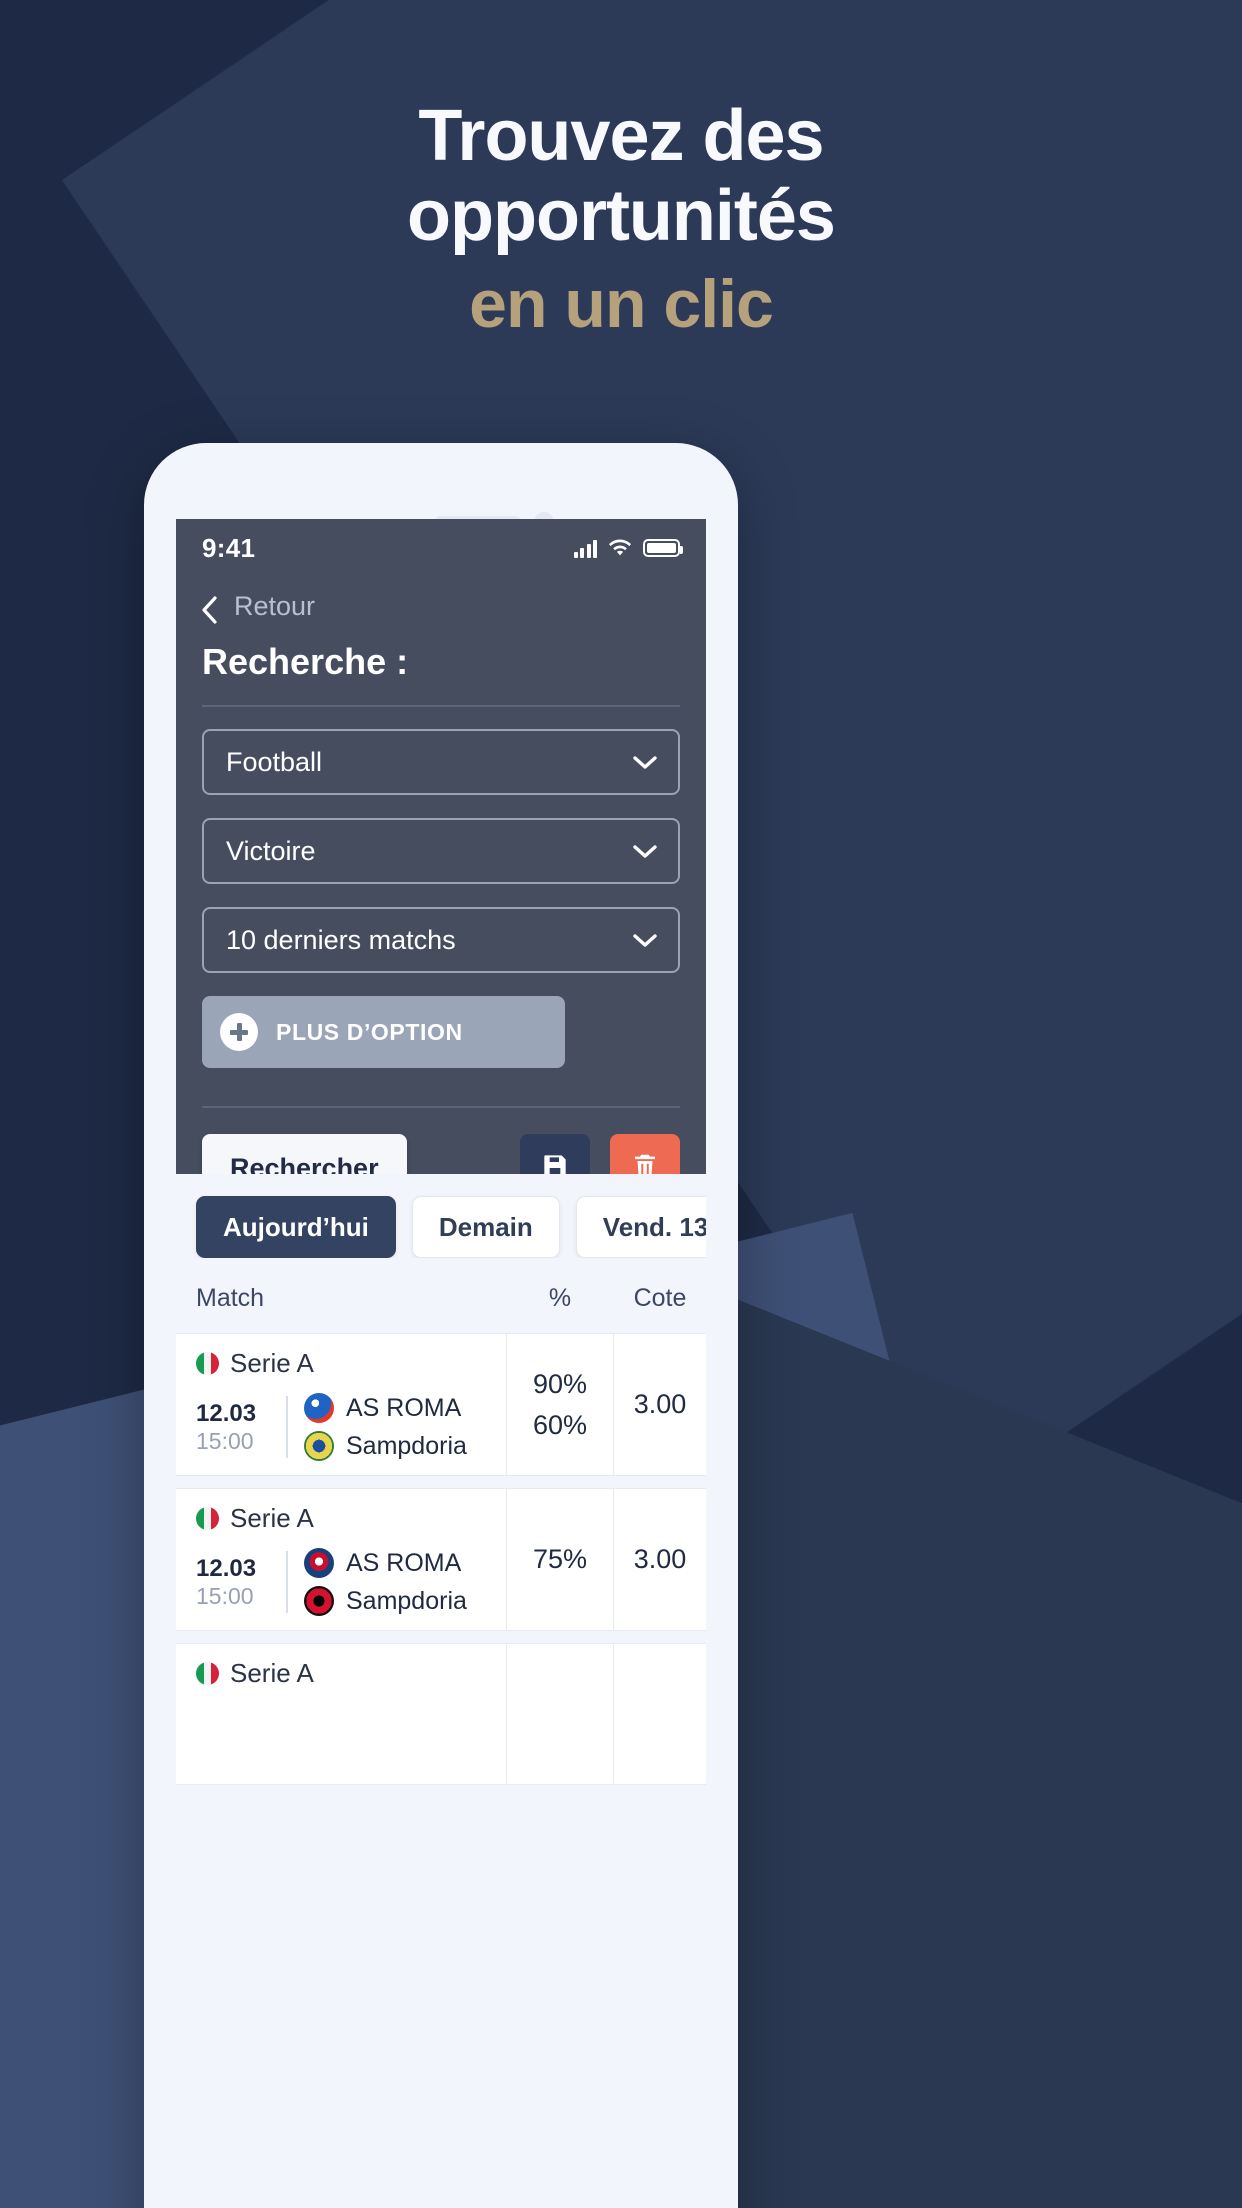 This screenshot has height=2208, width=1242. I want to click on select-market-value: Victoire, so click(271, 850).